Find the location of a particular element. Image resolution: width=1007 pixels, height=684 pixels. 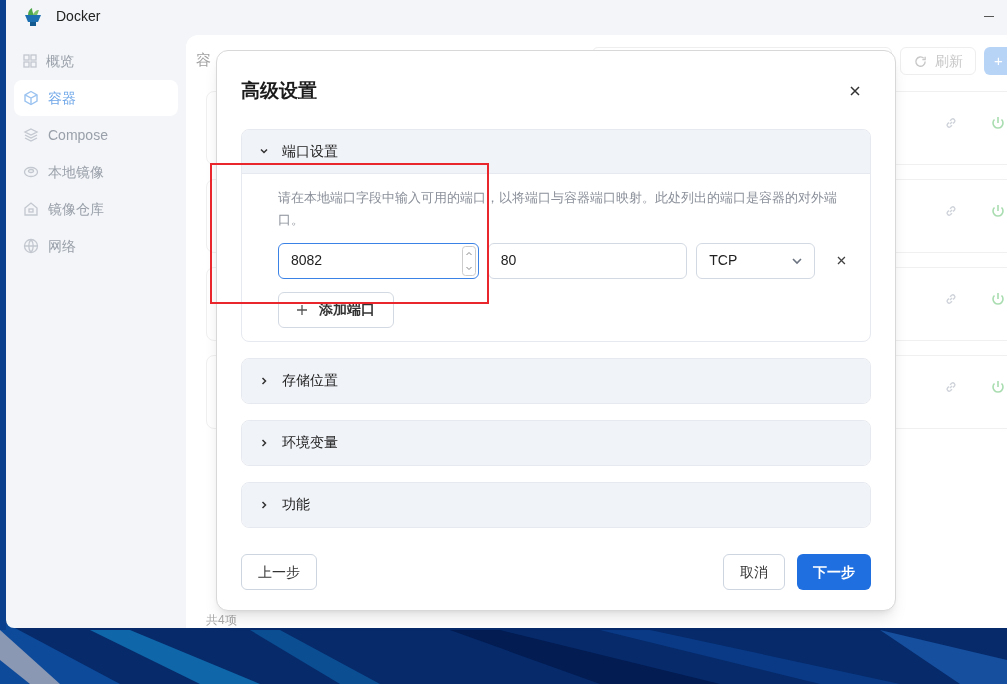

spinner-icon is located at coordinates (468, 260).